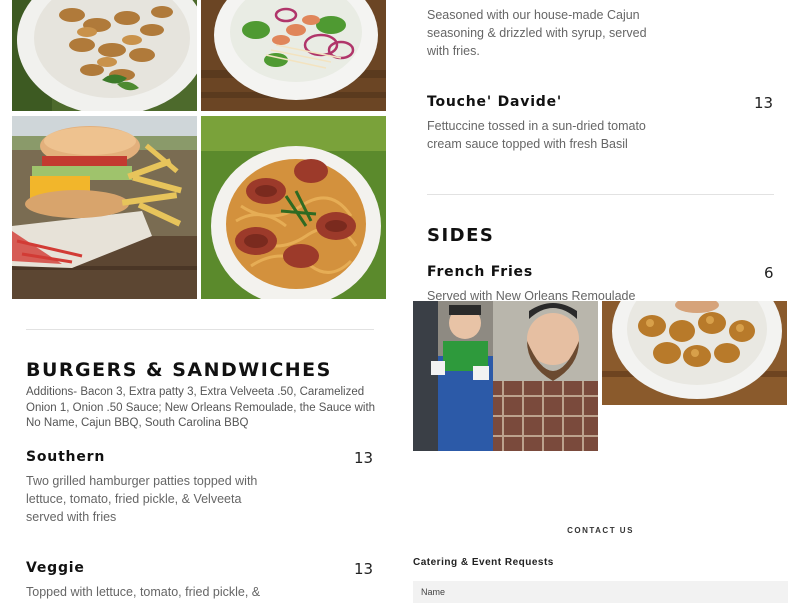 Image resolution: width=800 pixels, height=603 pixels. I want to click on sides-heading: SIDES, so click(461, 235).